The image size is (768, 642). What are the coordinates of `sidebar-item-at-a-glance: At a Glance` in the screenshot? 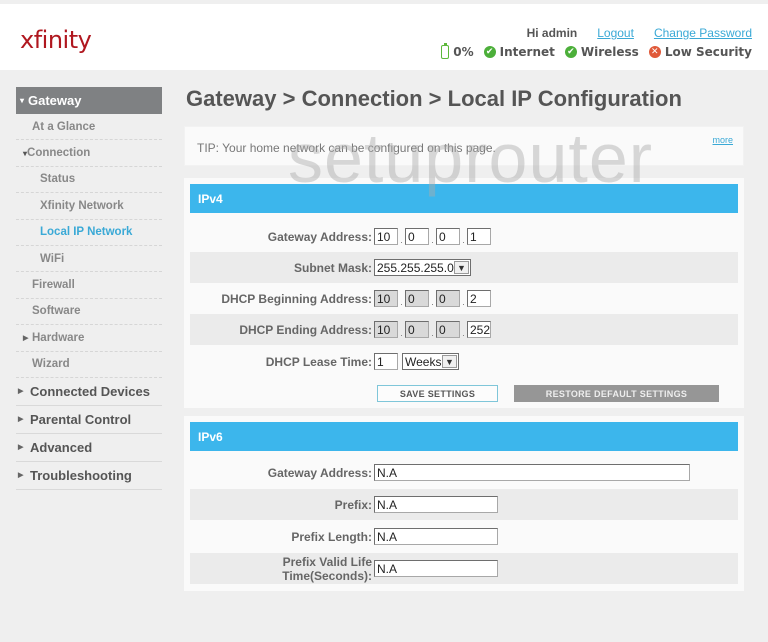 It's located at (89, 127).